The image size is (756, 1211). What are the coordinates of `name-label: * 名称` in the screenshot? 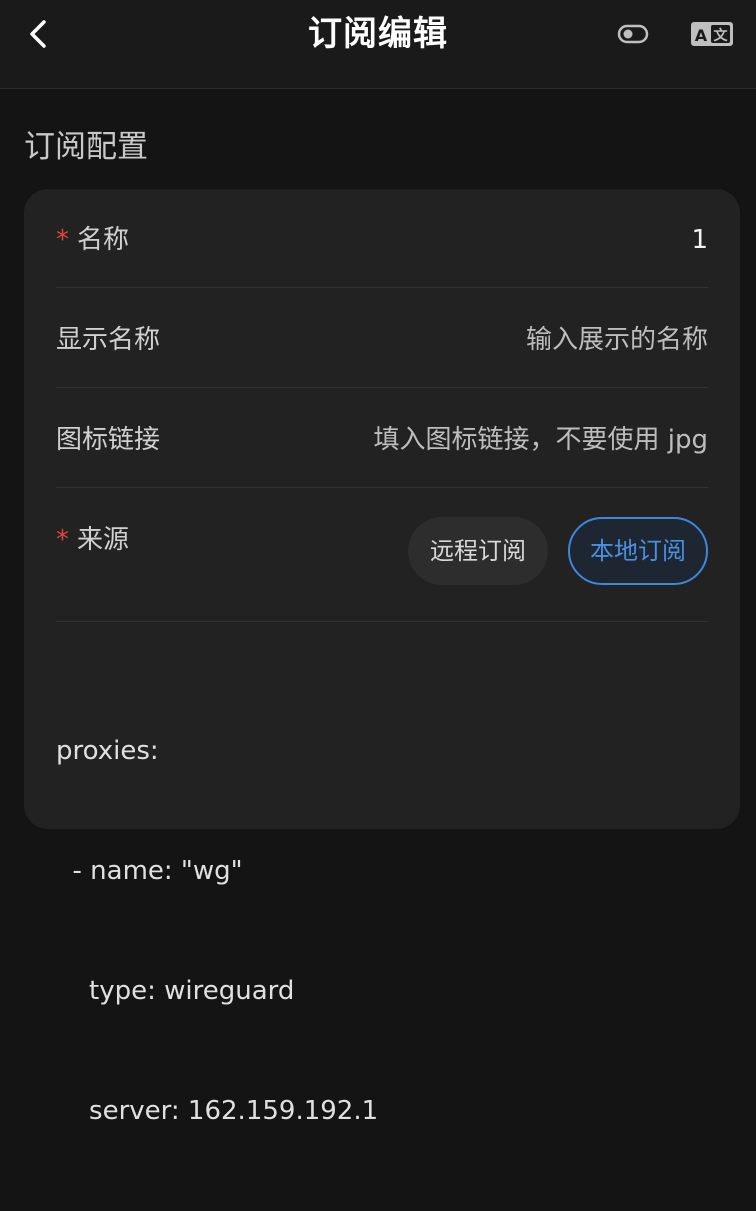 It's located at (93, 240).